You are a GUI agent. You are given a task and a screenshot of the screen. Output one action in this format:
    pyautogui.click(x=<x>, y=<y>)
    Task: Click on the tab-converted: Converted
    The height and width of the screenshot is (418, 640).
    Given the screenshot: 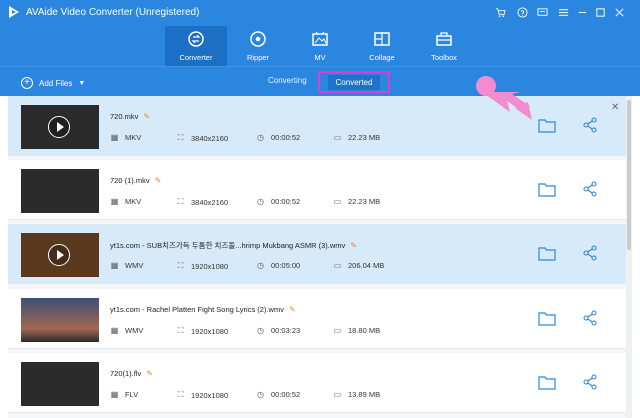 What is the action you would take?
    pyautogui.click(x=354, y=82)
    